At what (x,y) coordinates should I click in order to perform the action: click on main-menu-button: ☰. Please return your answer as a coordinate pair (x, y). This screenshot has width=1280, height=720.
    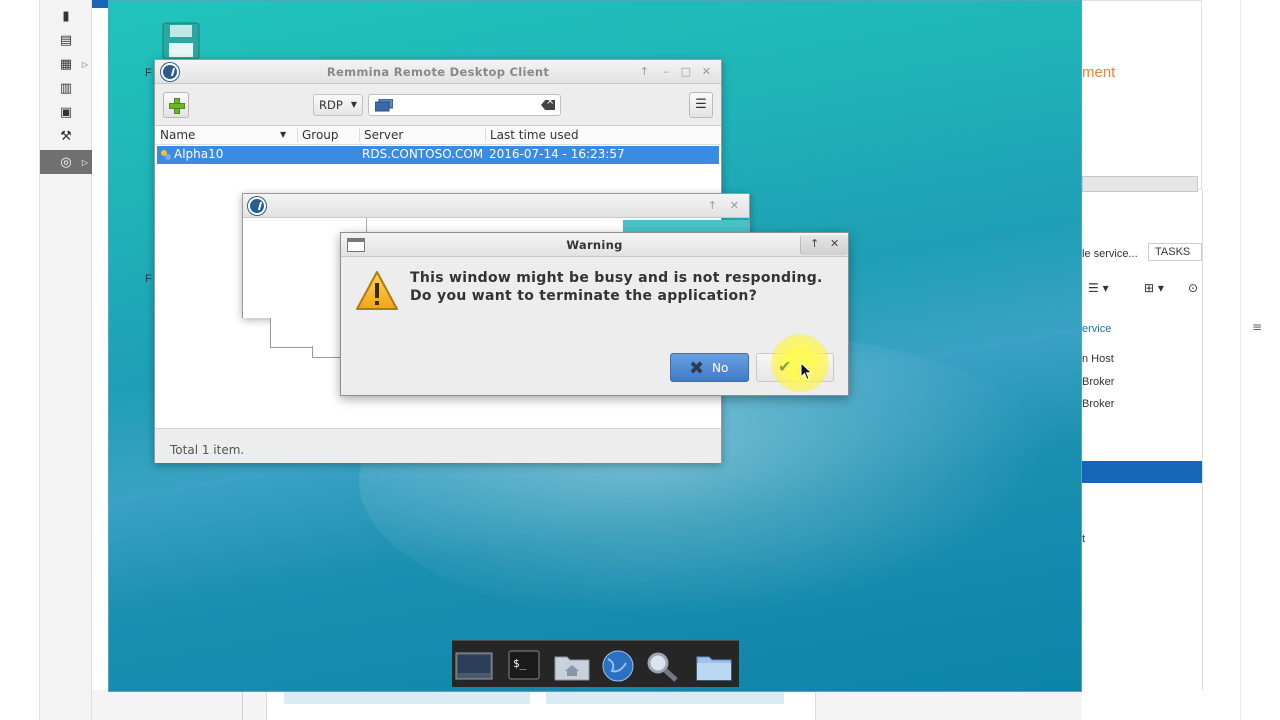
    Looking at the image, I should click on (701, 105).